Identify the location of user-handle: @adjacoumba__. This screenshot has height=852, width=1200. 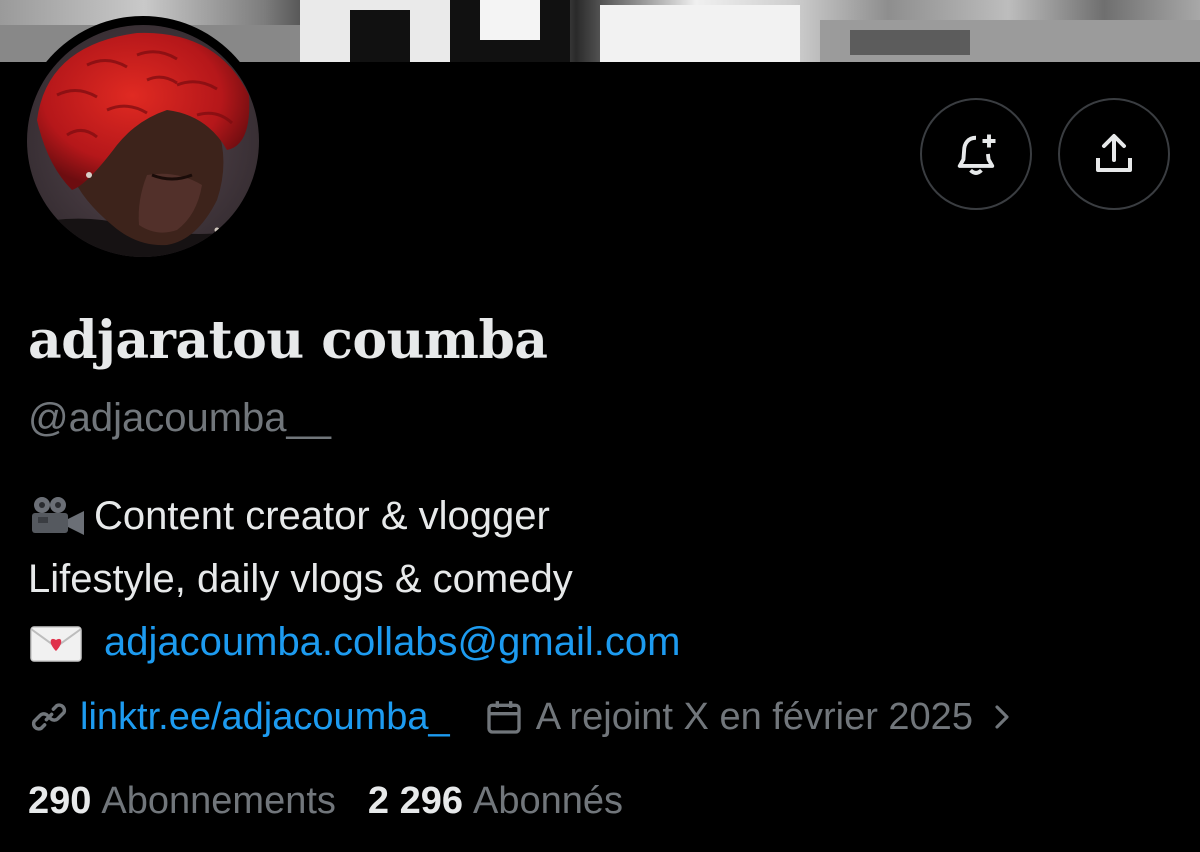
(180, 418).